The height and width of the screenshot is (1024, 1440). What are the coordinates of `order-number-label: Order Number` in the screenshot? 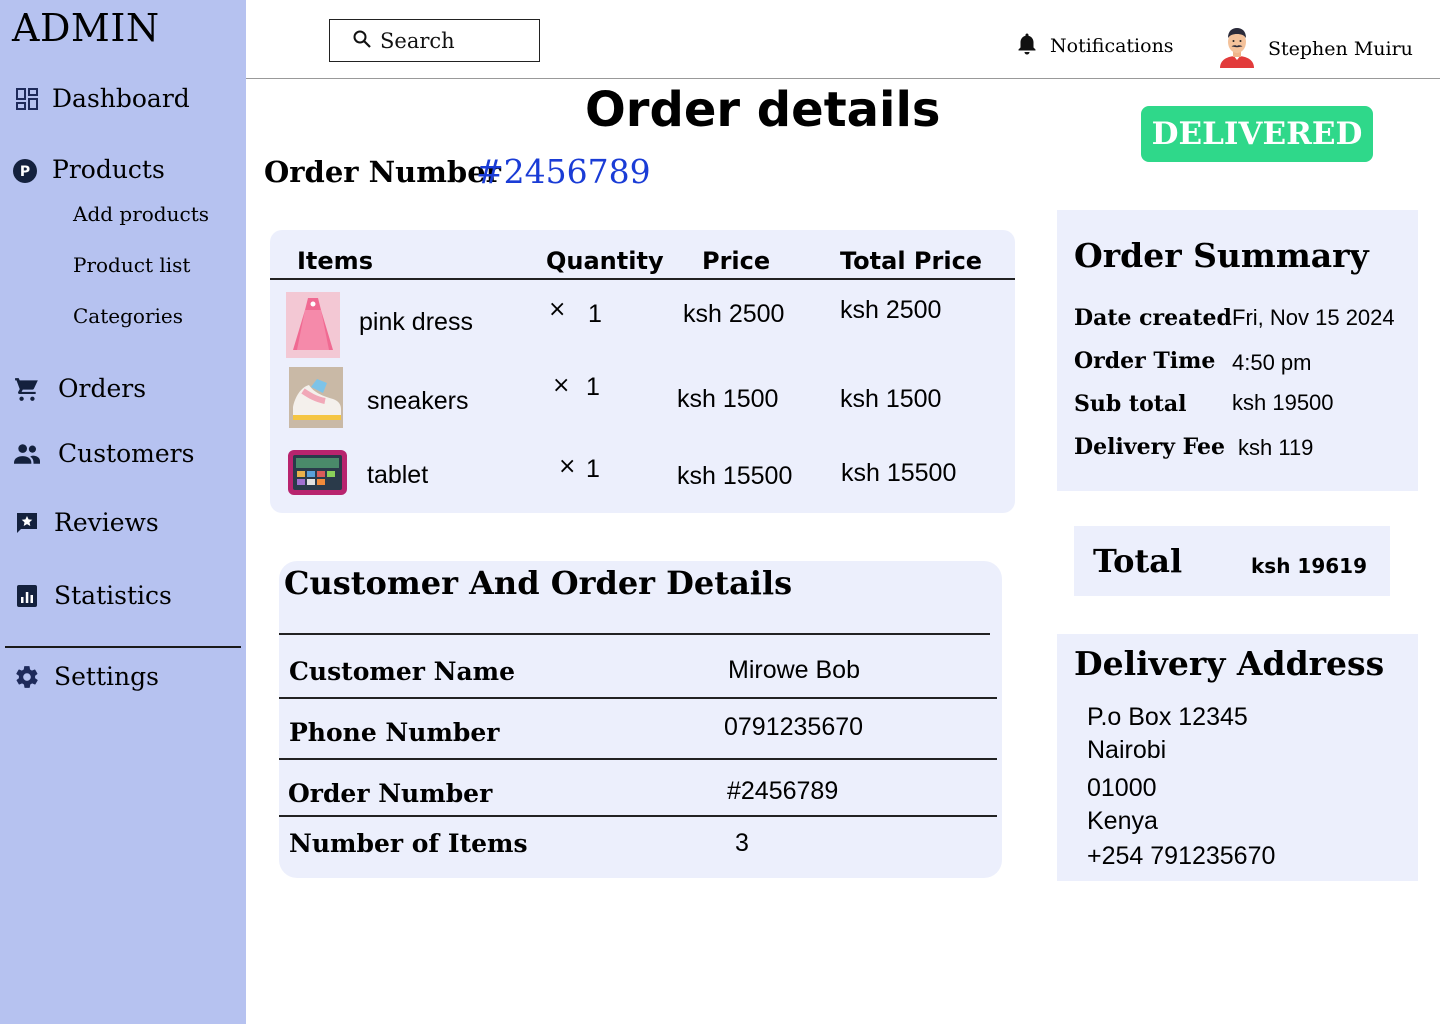 It's located at (382, 172).